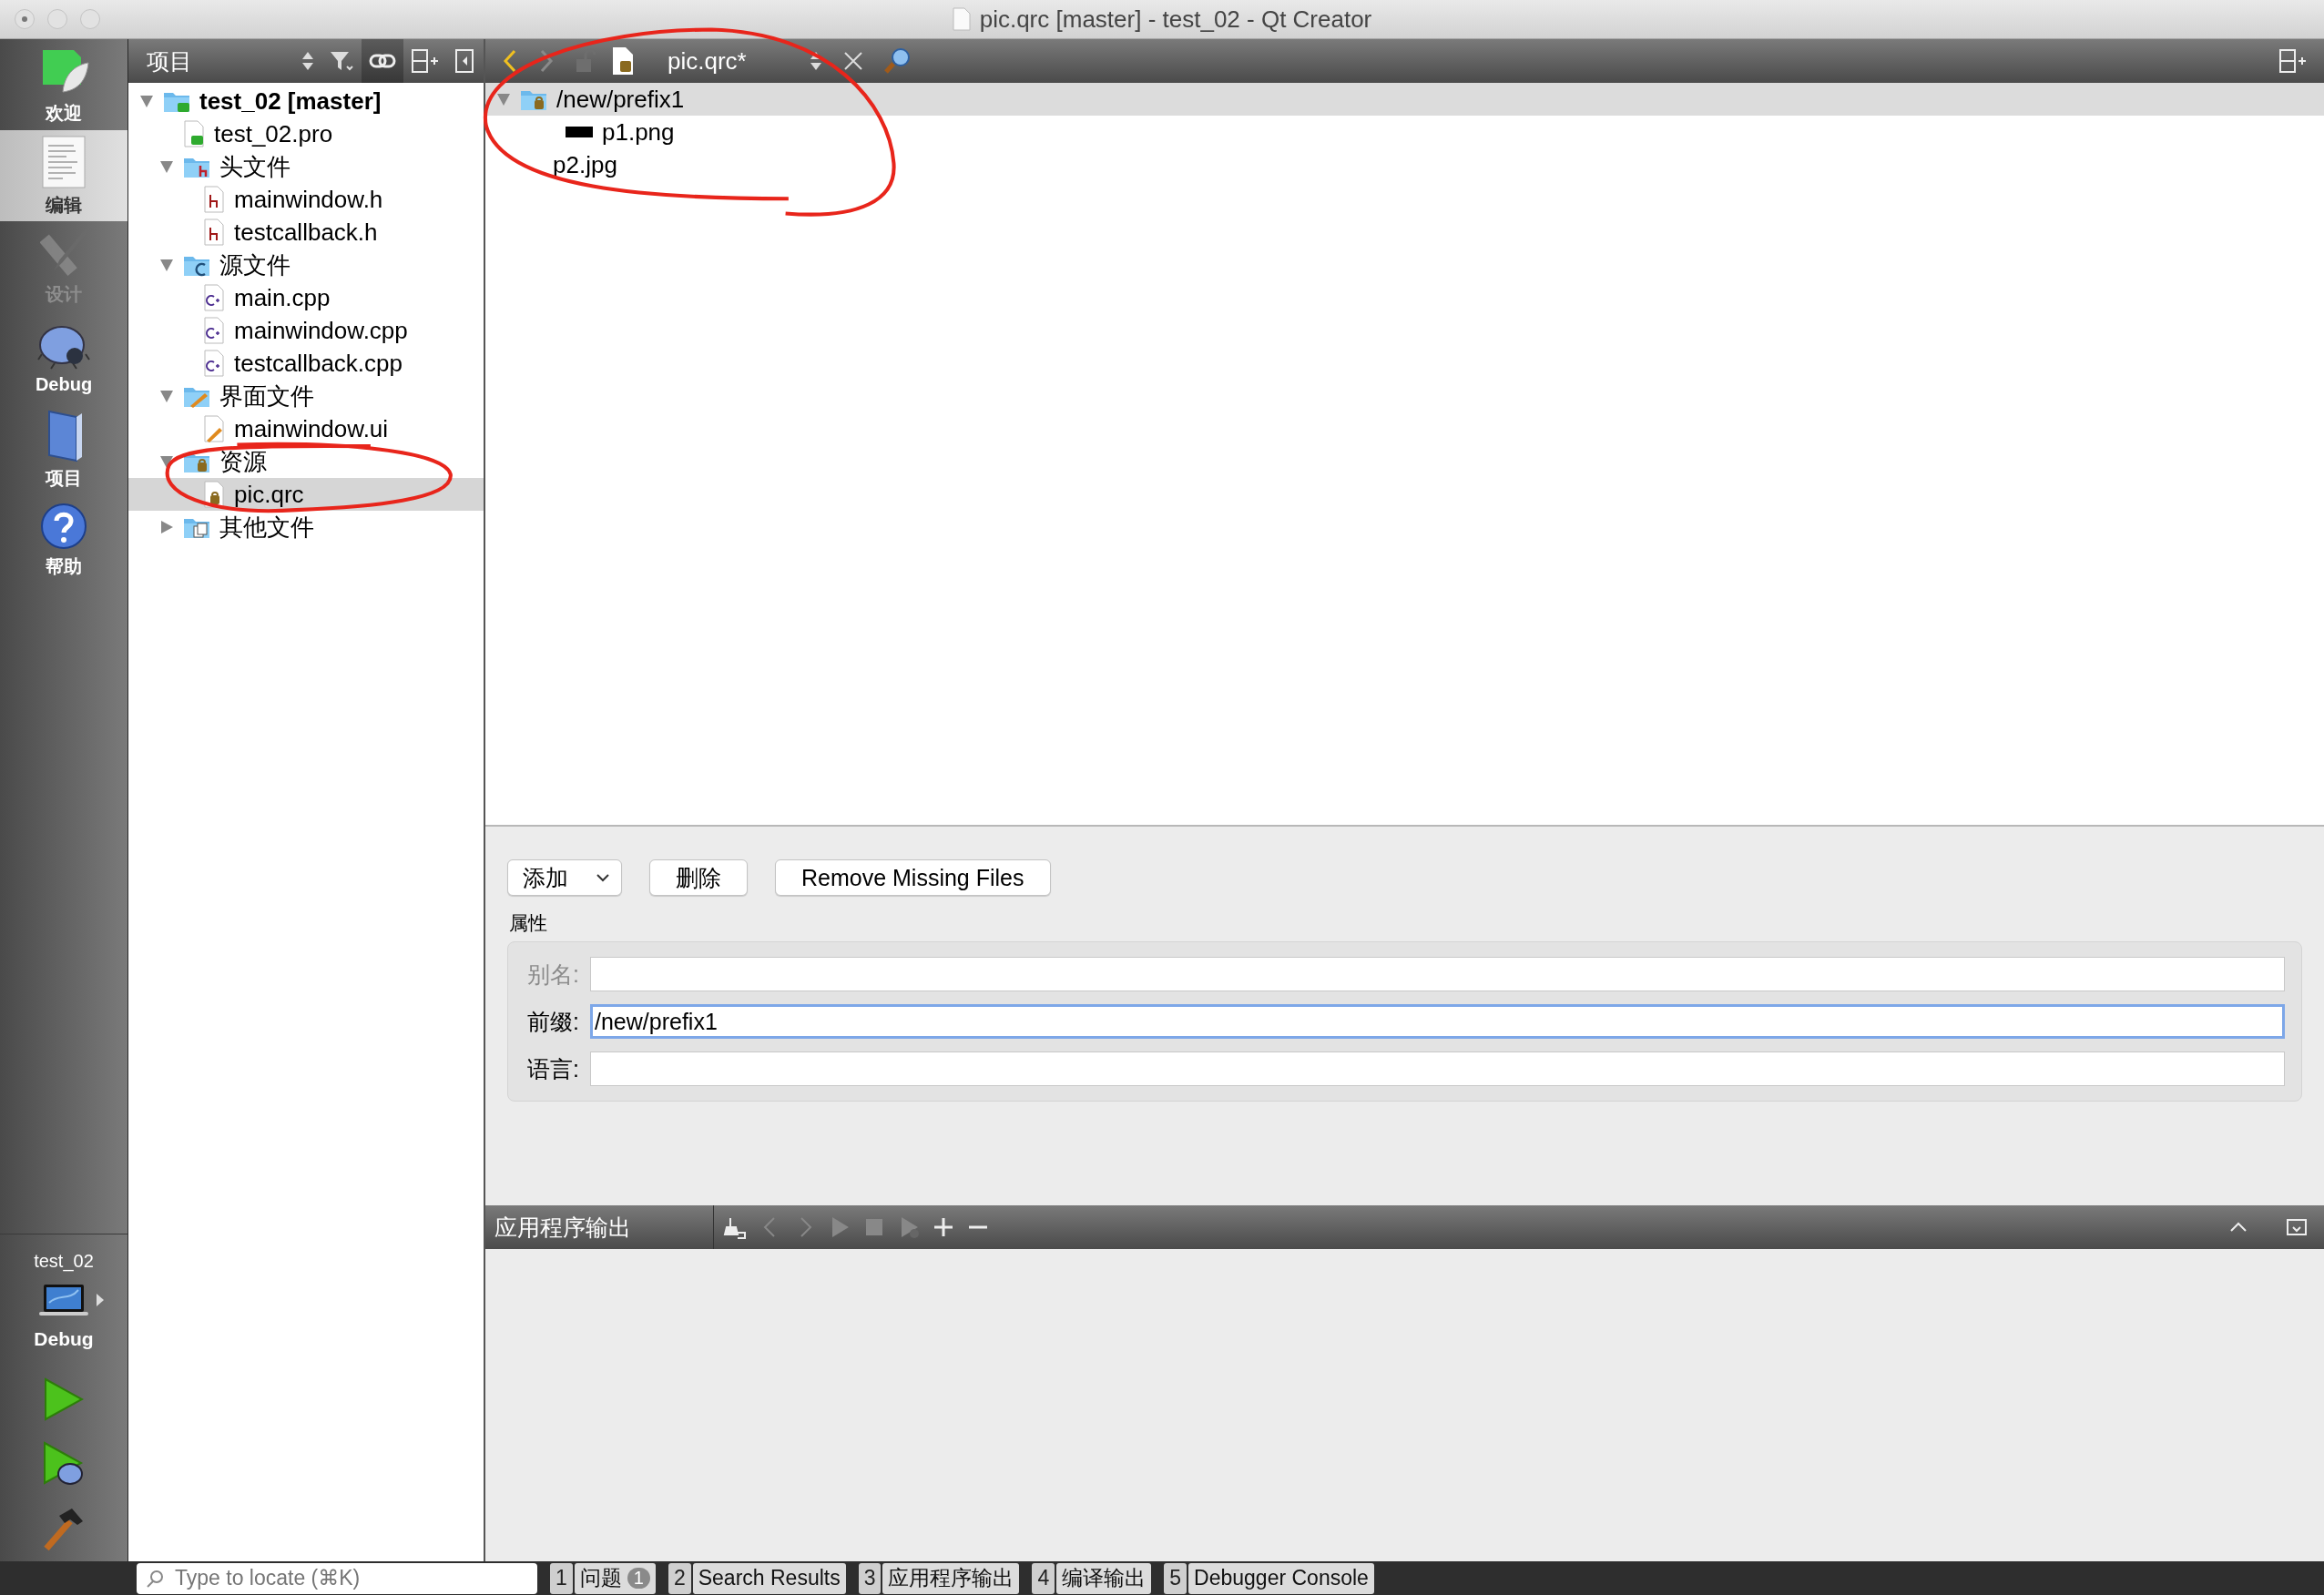 The height and width of the screenshot is (1595, 2324). Describe the element at coordinates (63, 84) in the screenshot. I see `mode-button: 欢迎` at that location.